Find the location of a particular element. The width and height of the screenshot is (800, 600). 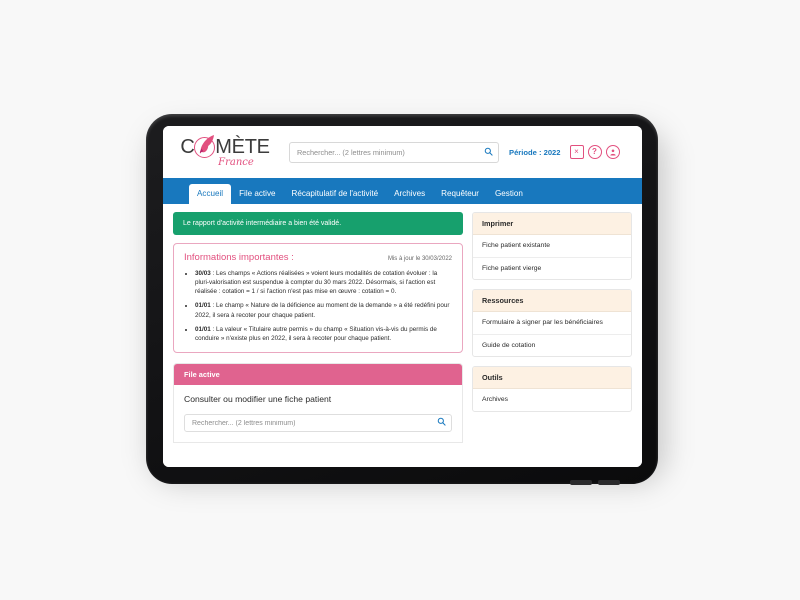

nav-item-accueil: Accueil is located at coordinates (210, 194).